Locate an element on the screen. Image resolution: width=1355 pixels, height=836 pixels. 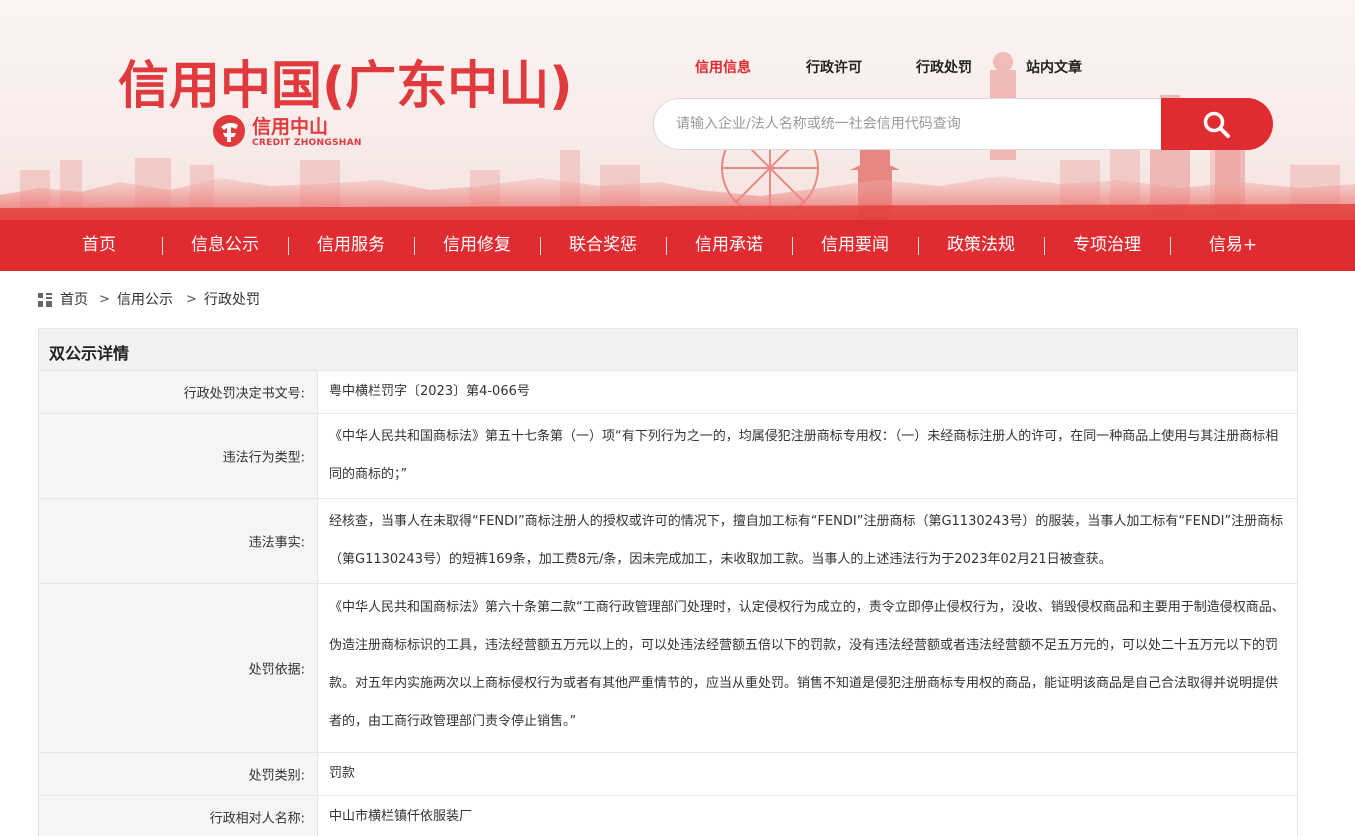
row-label: 行政处罚决定书文号: is located at coordinates (244, 394).